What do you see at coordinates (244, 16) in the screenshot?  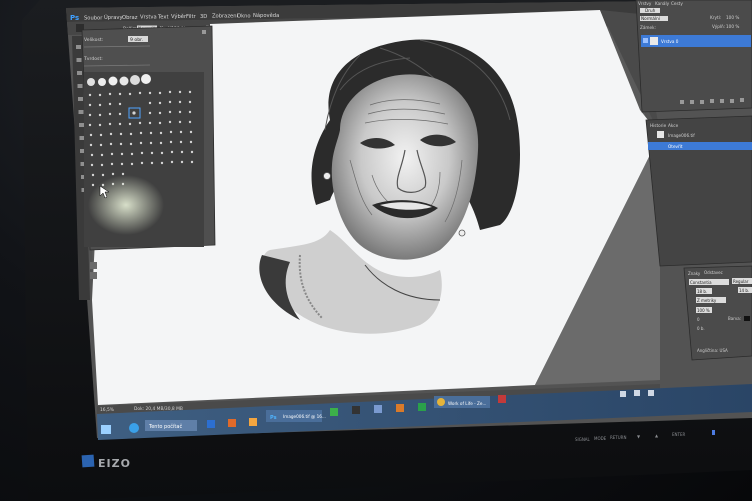 I see `menu-item-okno: Okno` at bounding box center [244, 16].